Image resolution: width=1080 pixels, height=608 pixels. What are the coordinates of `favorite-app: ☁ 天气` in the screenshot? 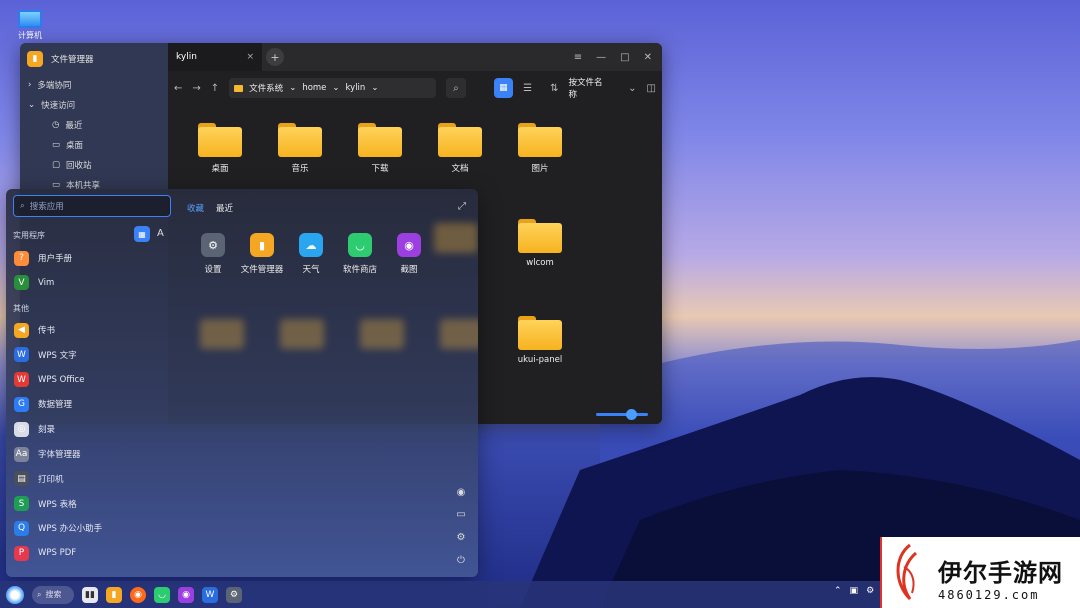 It's located at (311, 254).